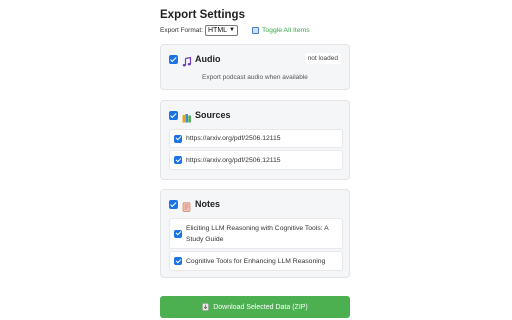 The width and height of the screenshot is (512, 320). What do you see at coordinates (217, 30) in the screenshot?
I see `export-format-value: HTML` at bounding box center [217, 30].